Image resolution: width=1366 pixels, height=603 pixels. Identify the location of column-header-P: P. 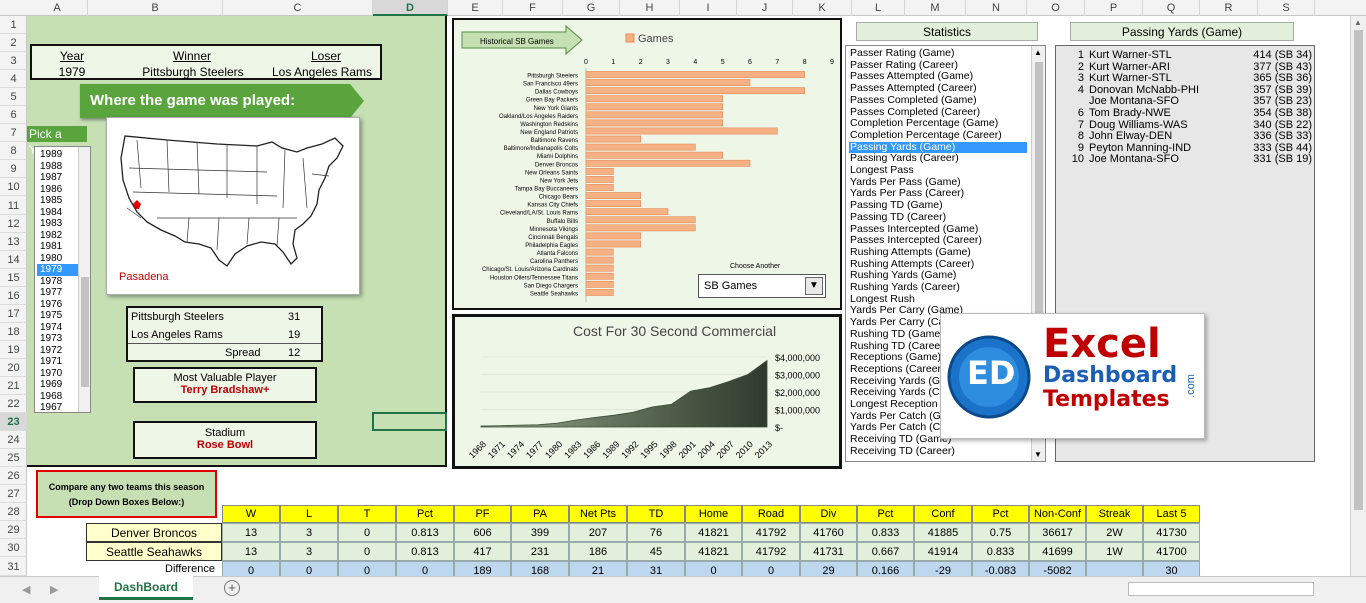
(1114, 8).